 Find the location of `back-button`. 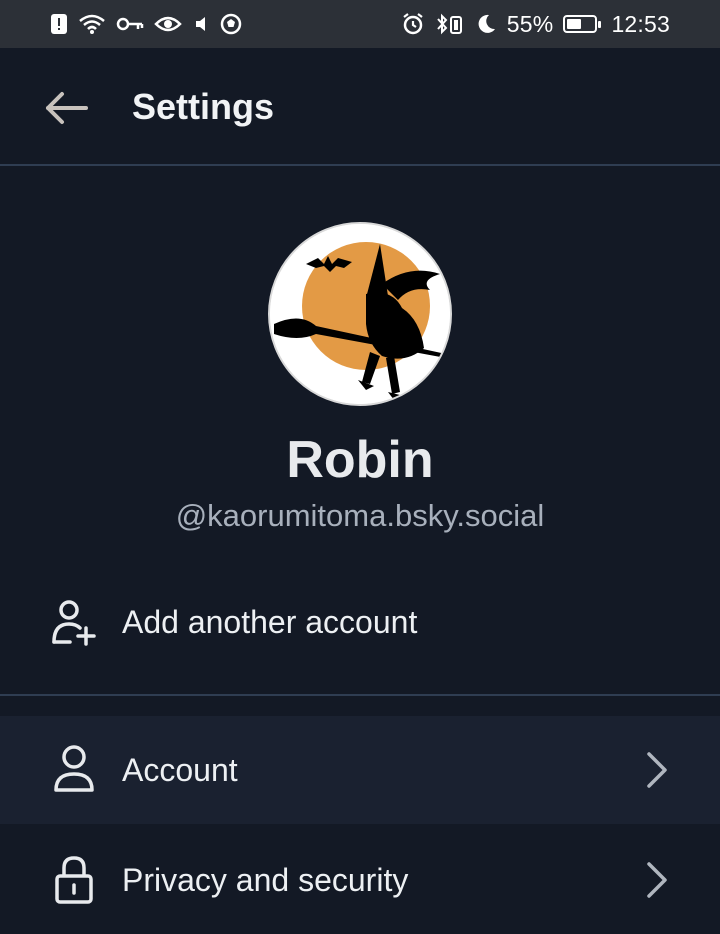

back-button is located at coordinates (67, 108).